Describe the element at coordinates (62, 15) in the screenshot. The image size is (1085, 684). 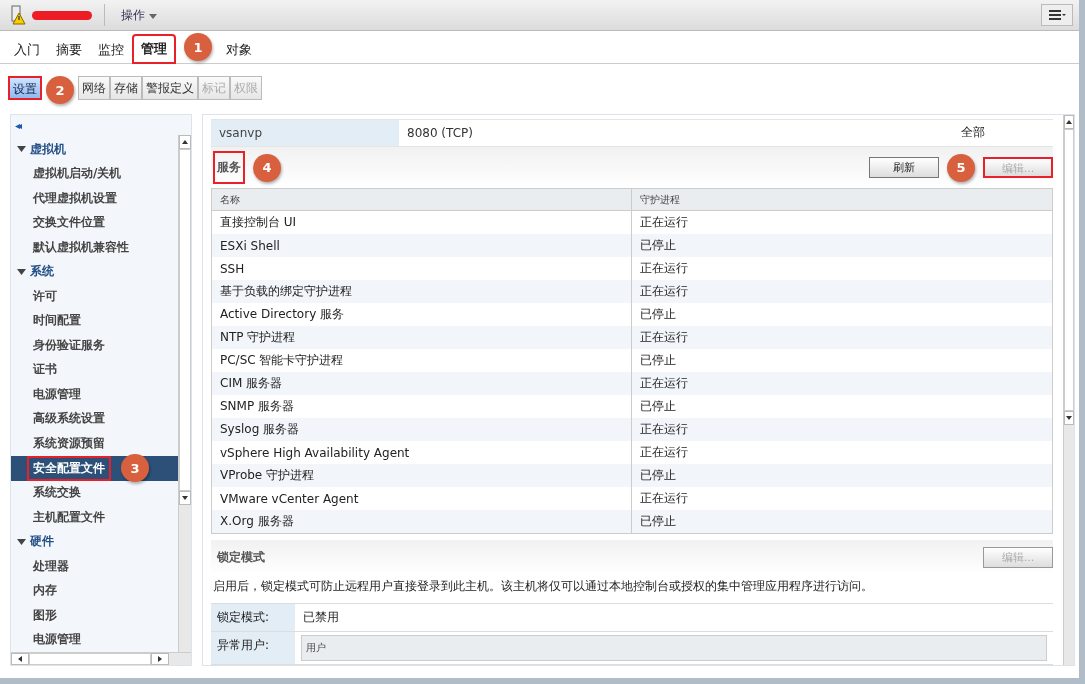
I see `redaction-mark` at that location.